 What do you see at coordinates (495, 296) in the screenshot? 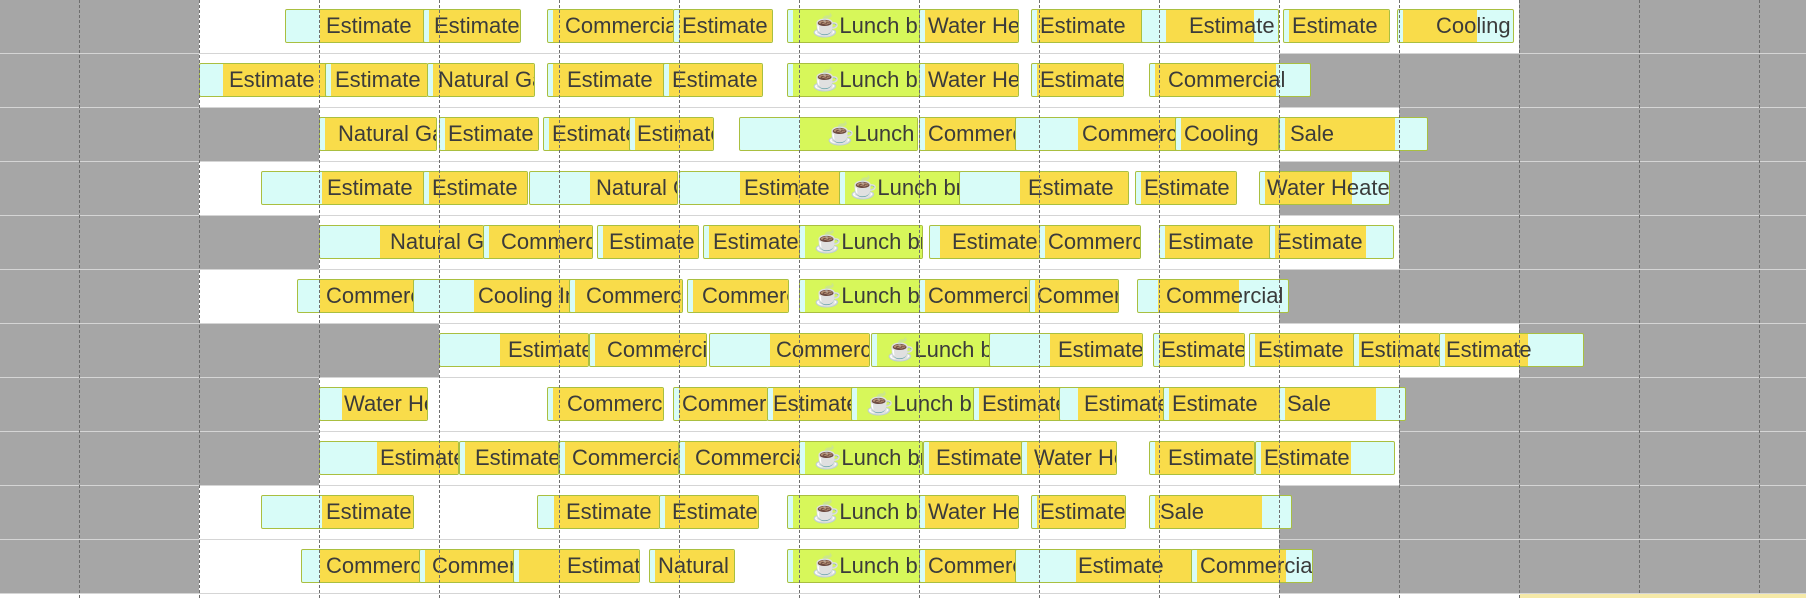
I see `event-cooling-install: Cooling Install` at bounding box center [495, 296].